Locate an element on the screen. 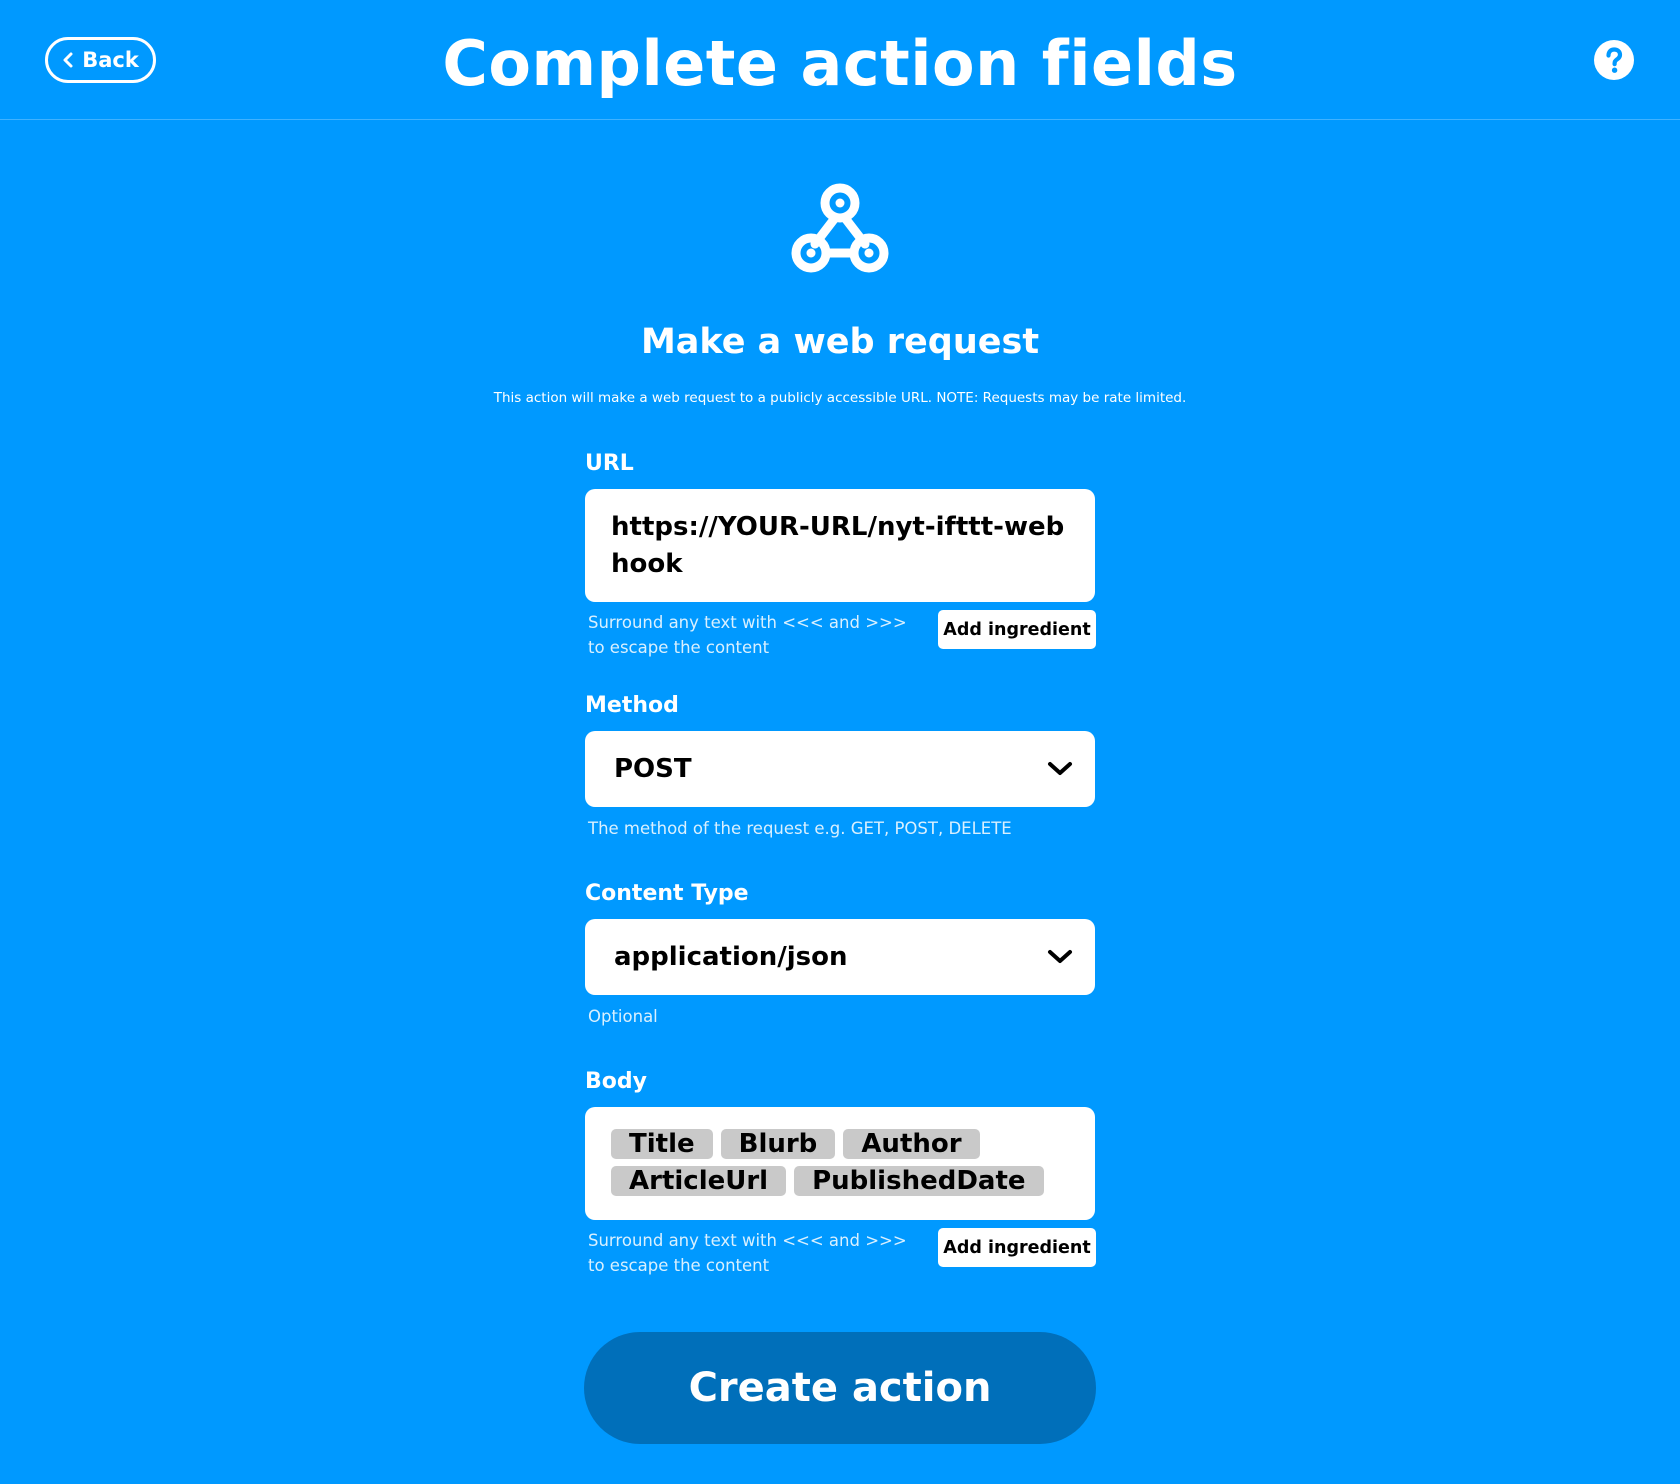 This screenshot has height=1484, width=1680. create-action-button: Create action is located at coordinates (840, 1388).